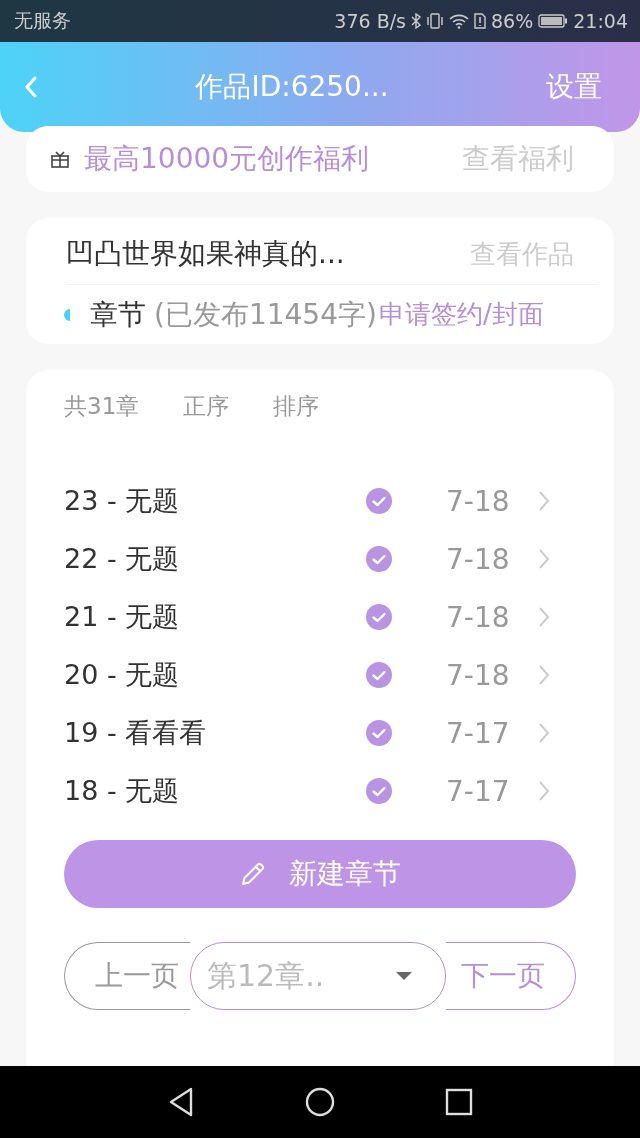 Image resolution: width=640 pixels, height=1138 pixels. What do you see at coordinates (122, 617) in the screenshot?
I see `chapter-title: 21 - 无题` at bounding box center [122, 617].